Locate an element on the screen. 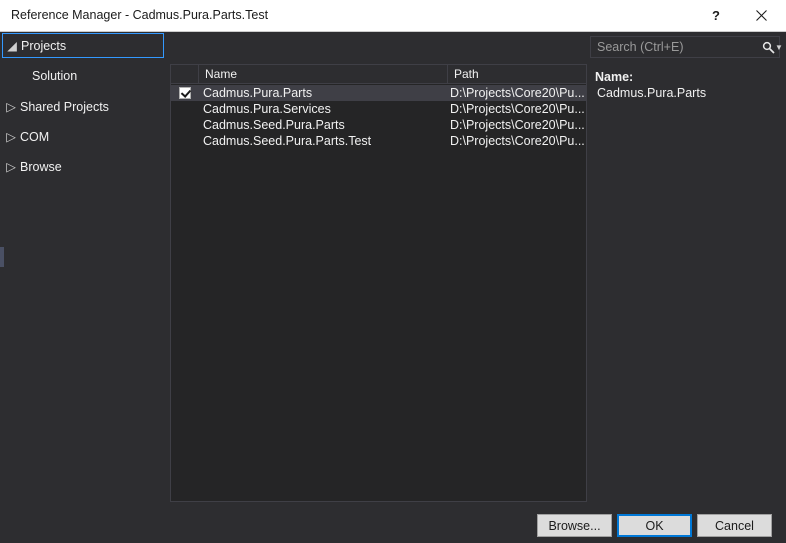 The image size is (786, 543). sidebar-item-com: ▷ COM is located at coordinates (83, 136).